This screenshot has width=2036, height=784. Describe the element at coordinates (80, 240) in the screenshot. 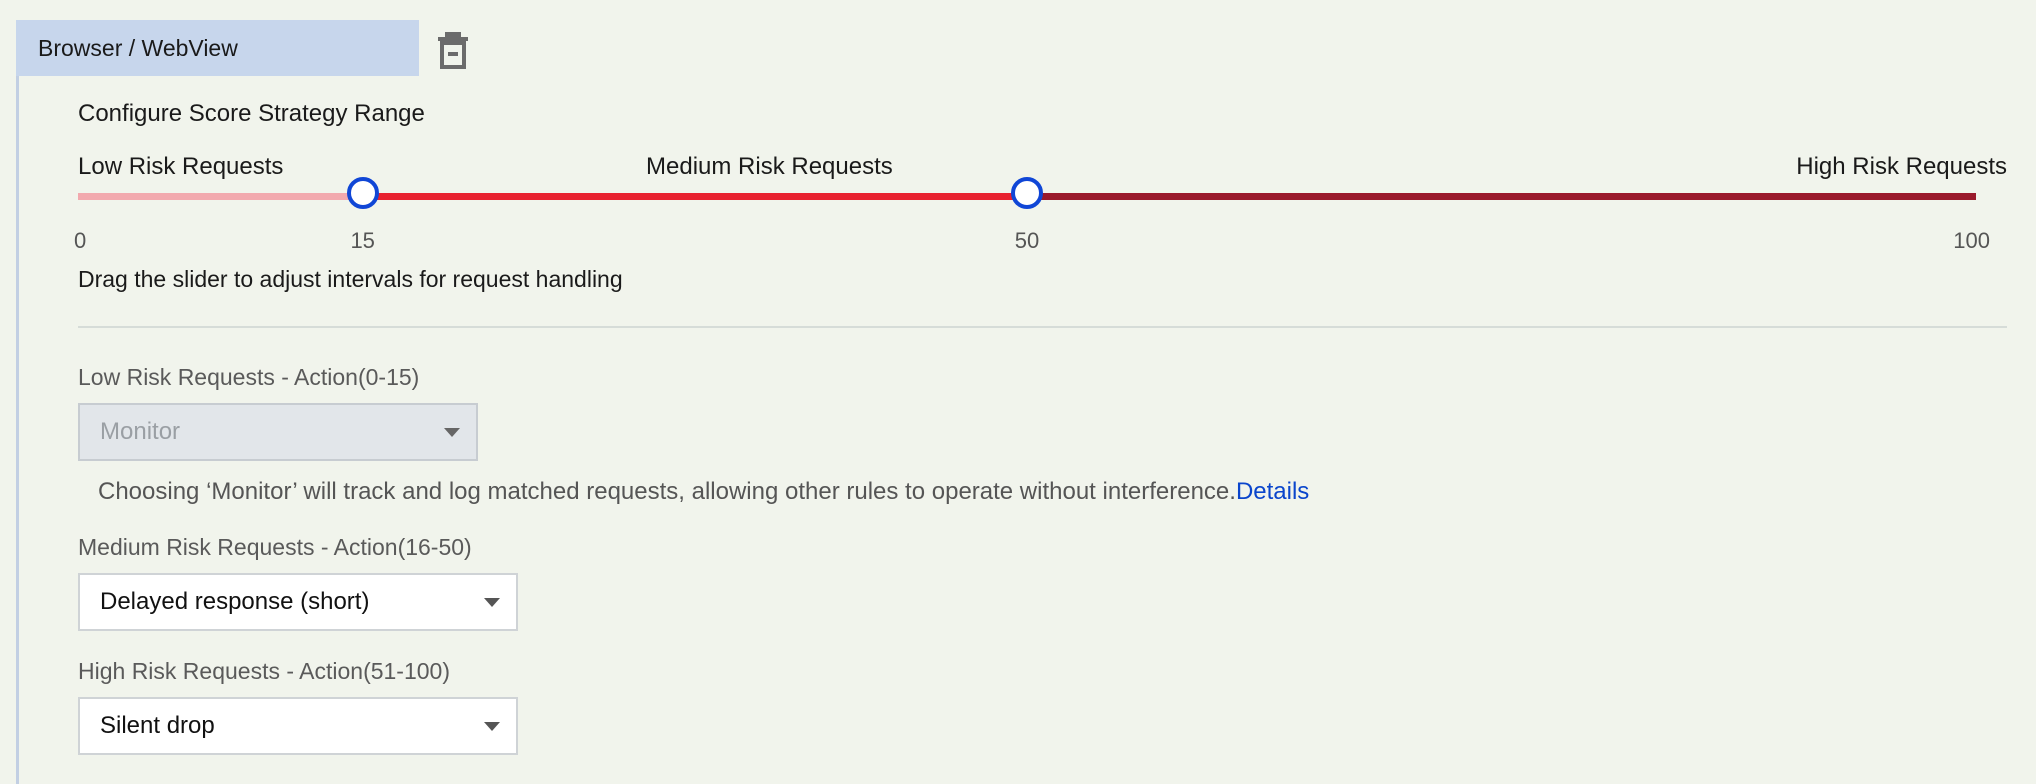

I see `slider-tick-label: 0` at that location.